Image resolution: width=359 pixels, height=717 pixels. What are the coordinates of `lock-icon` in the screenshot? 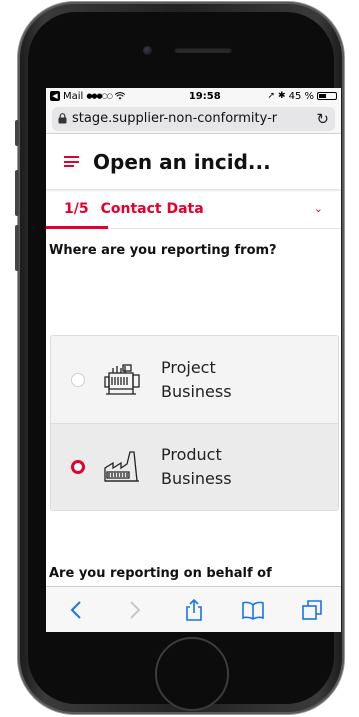 It's located at (62, 118).